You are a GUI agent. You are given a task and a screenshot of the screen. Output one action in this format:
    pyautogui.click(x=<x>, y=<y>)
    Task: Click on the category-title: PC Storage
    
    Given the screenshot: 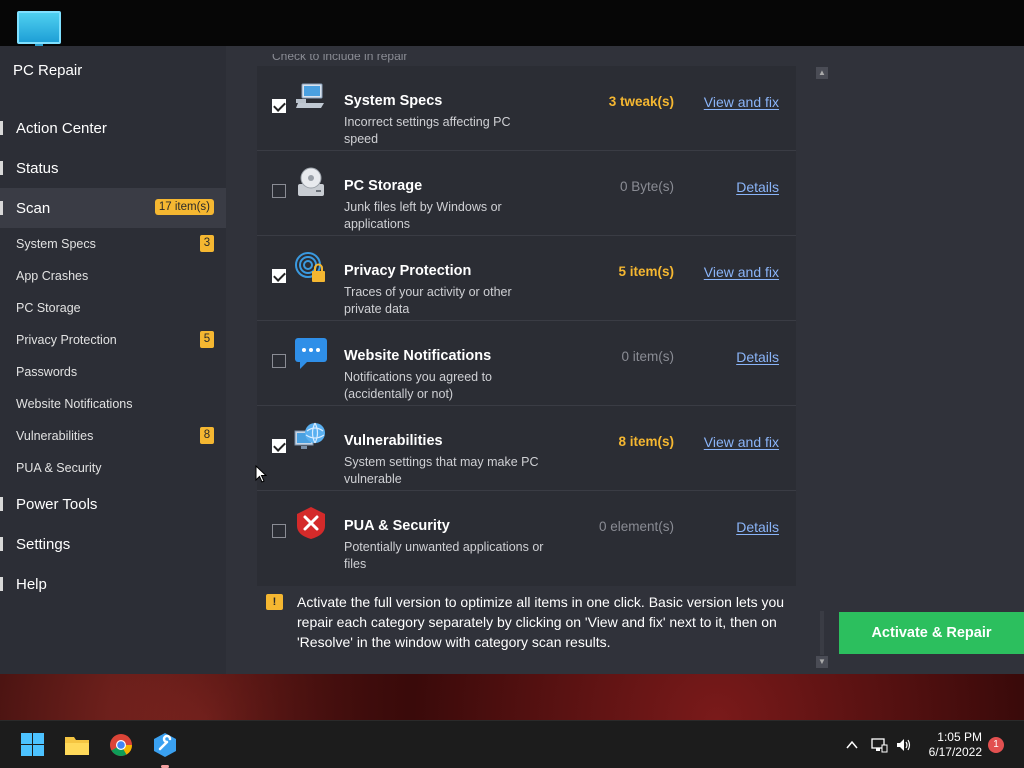 What is the action you would take?
    pyautogui.click(x=383, y=186)
    